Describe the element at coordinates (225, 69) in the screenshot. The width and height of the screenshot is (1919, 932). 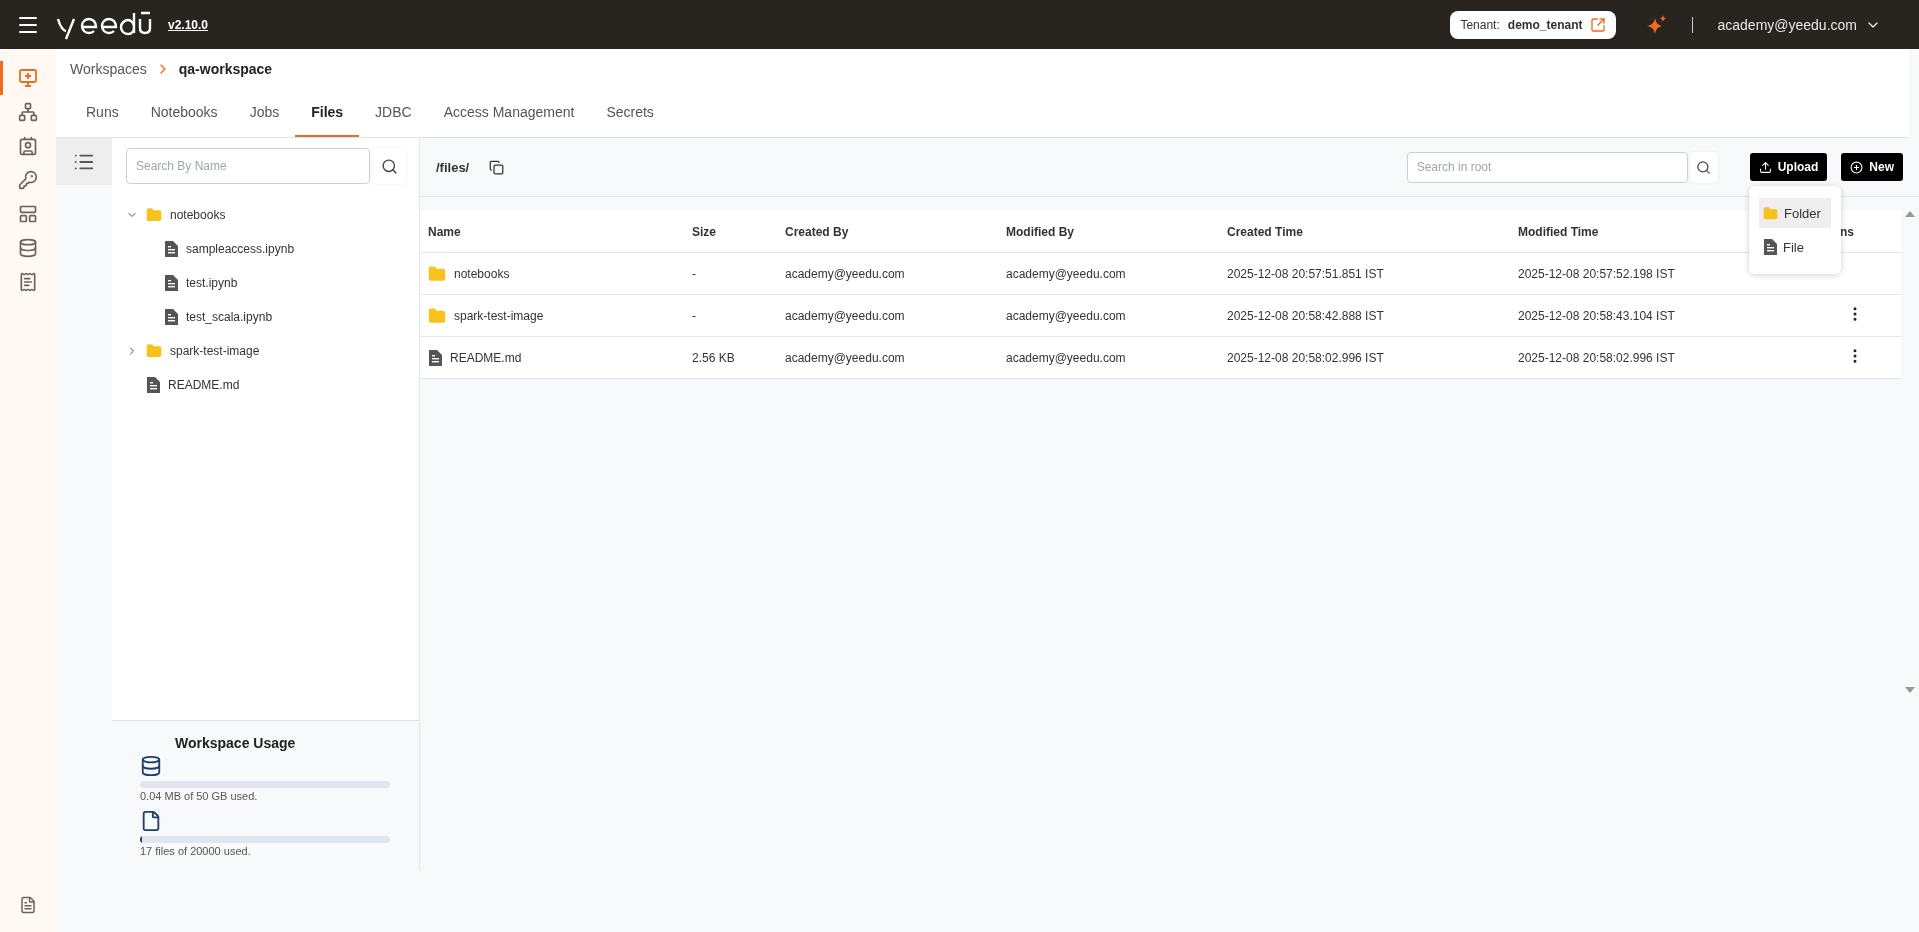
I see `breadcrumb-current: qa-workspace` at that location.